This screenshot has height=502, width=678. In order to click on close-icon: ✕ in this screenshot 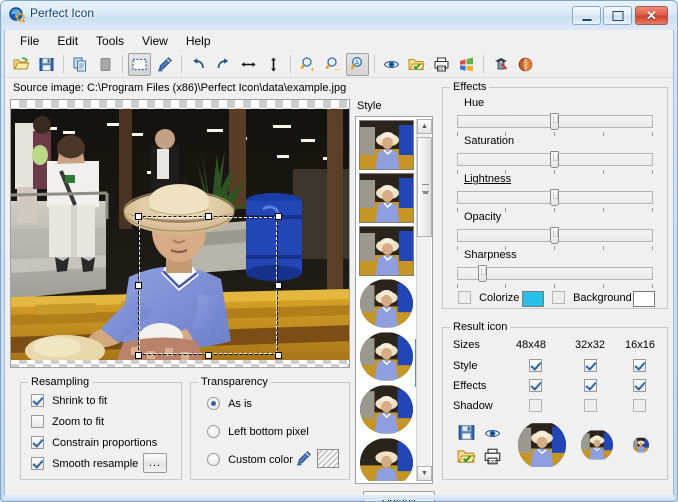, I will do `click(651, 15)`.